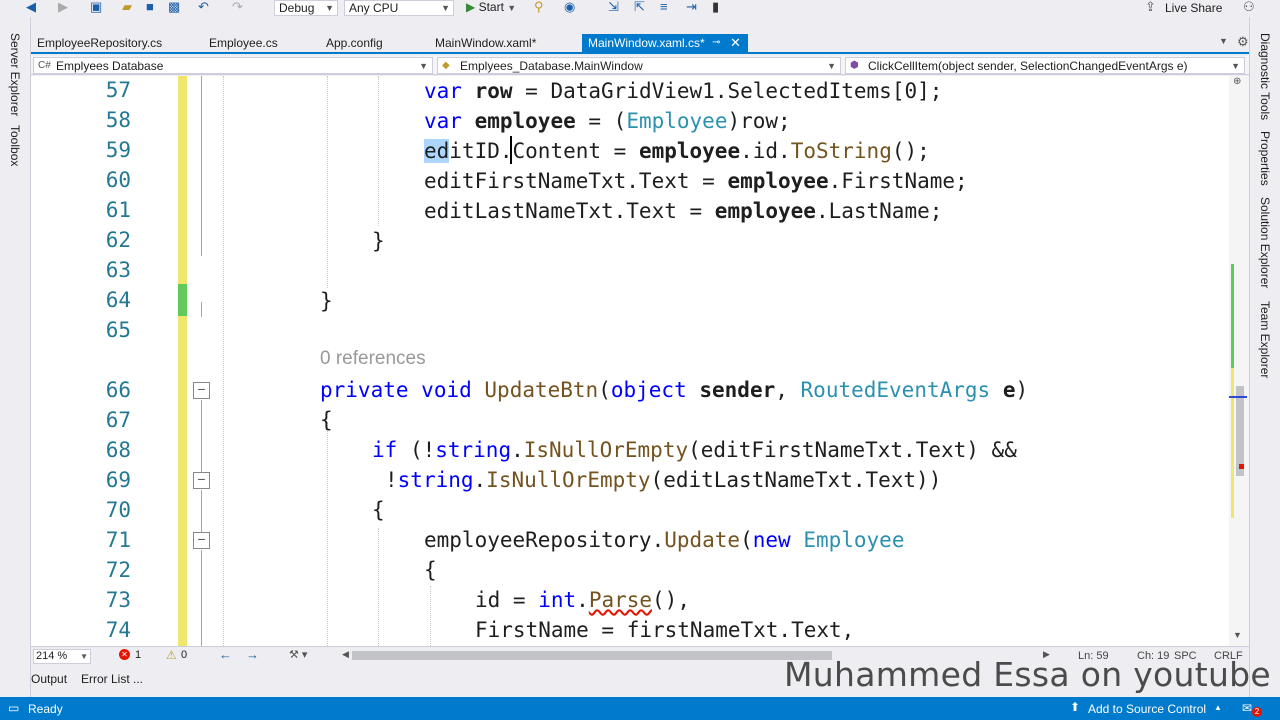  I want to click on horizontal-scrollbar-thumb, so click(592, 655).